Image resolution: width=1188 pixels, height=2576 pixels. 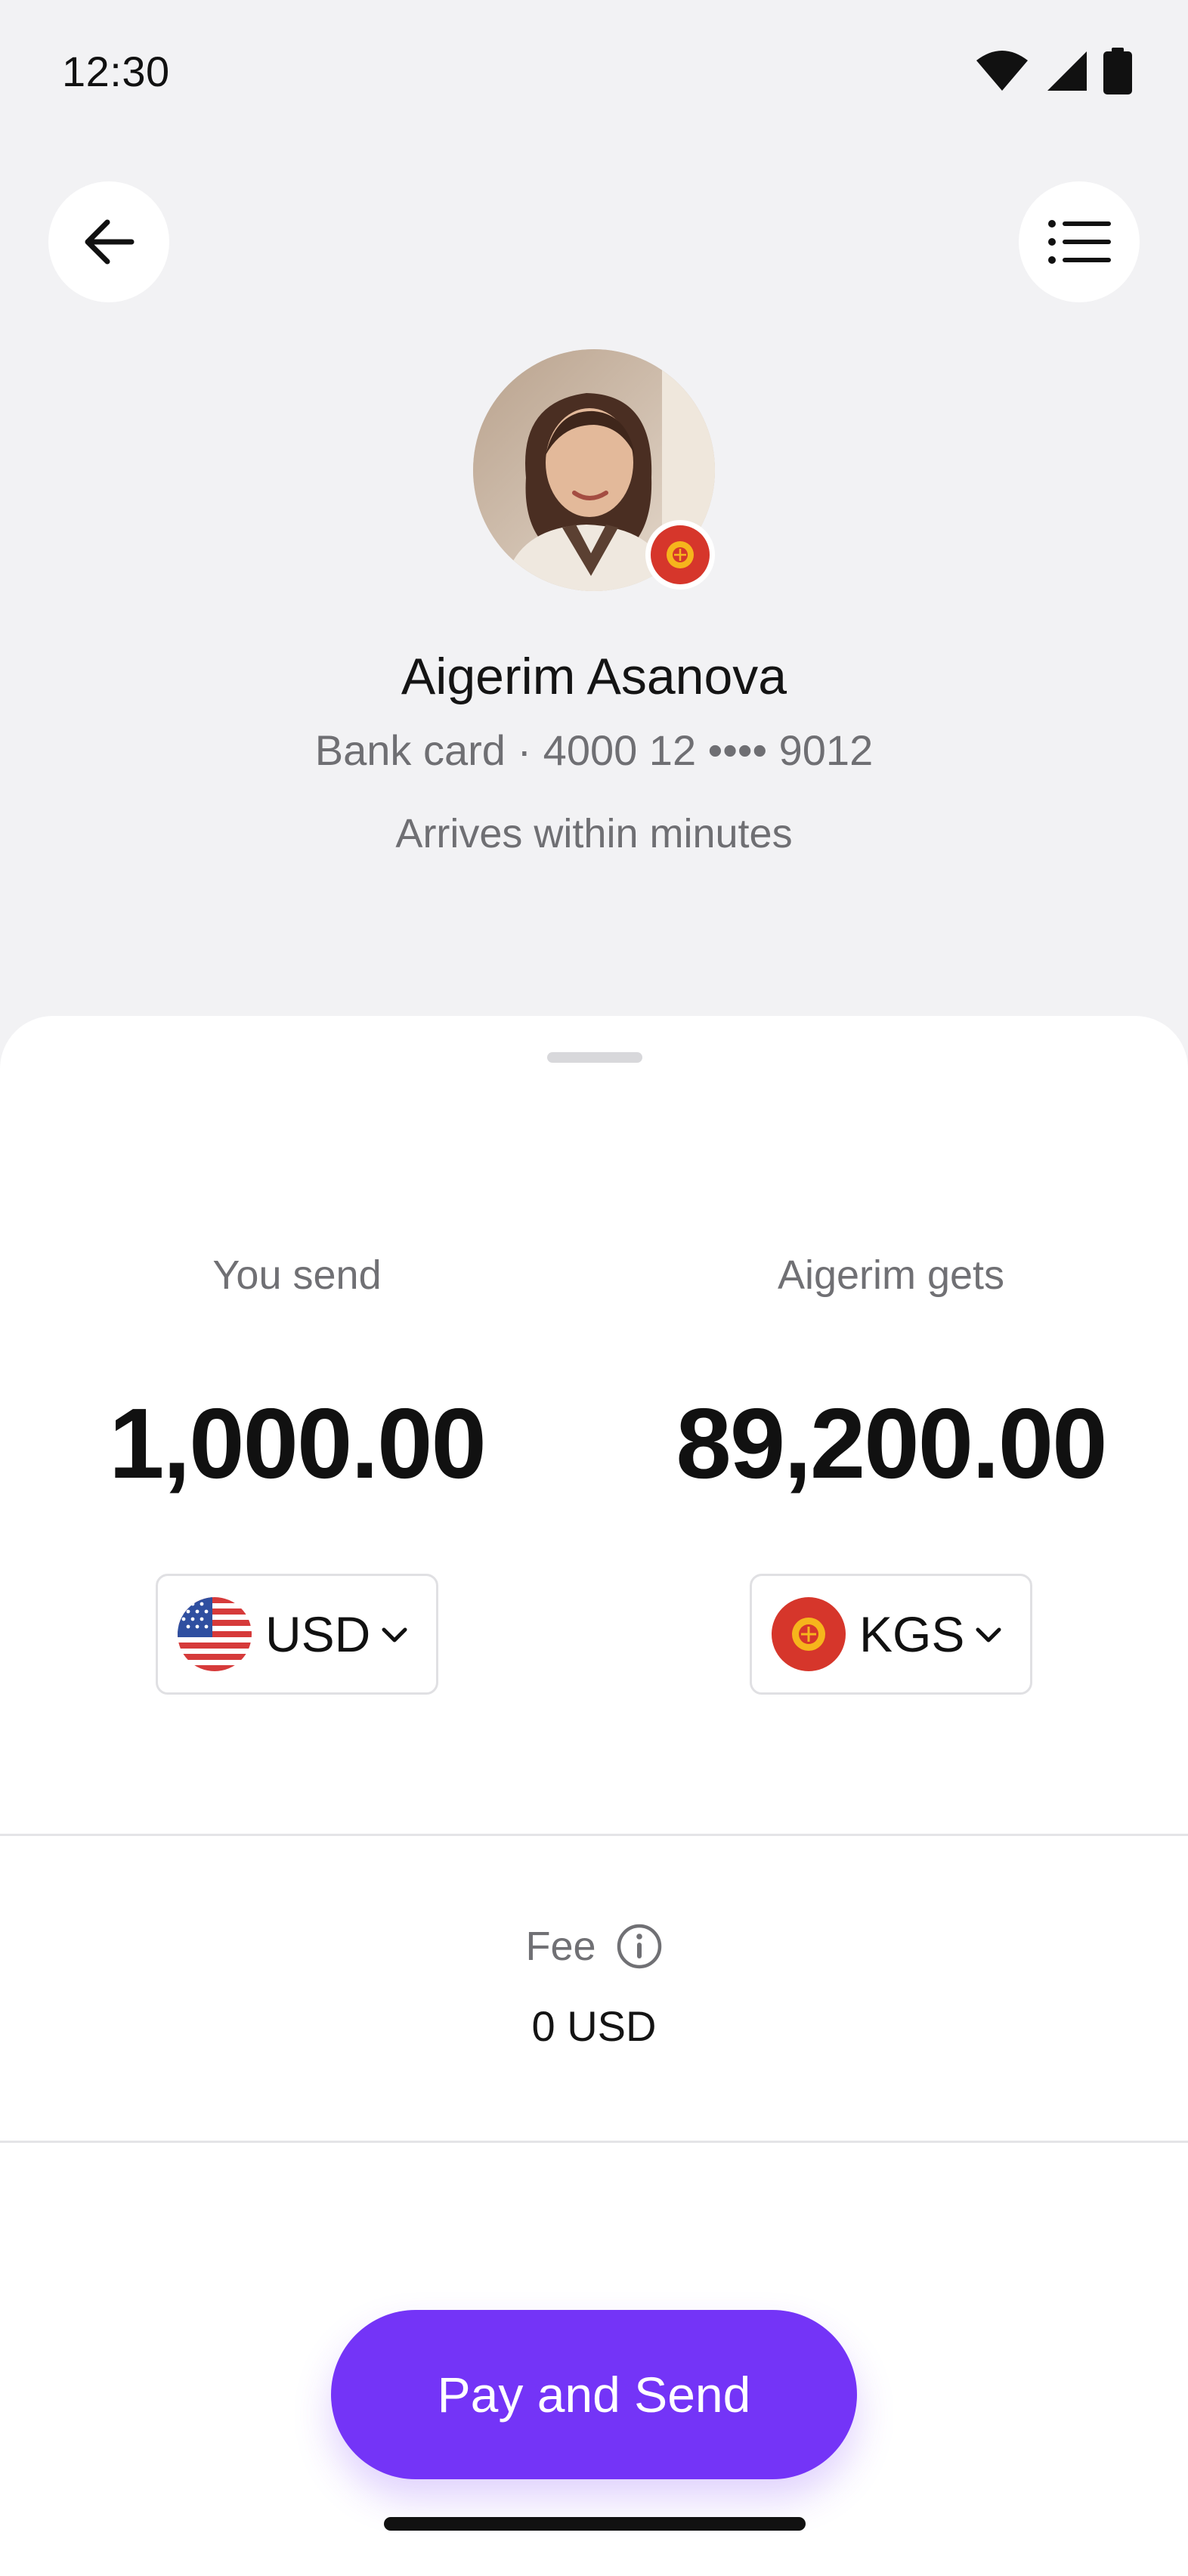 I want to click on menu-button, so click(x=1080, y=241).